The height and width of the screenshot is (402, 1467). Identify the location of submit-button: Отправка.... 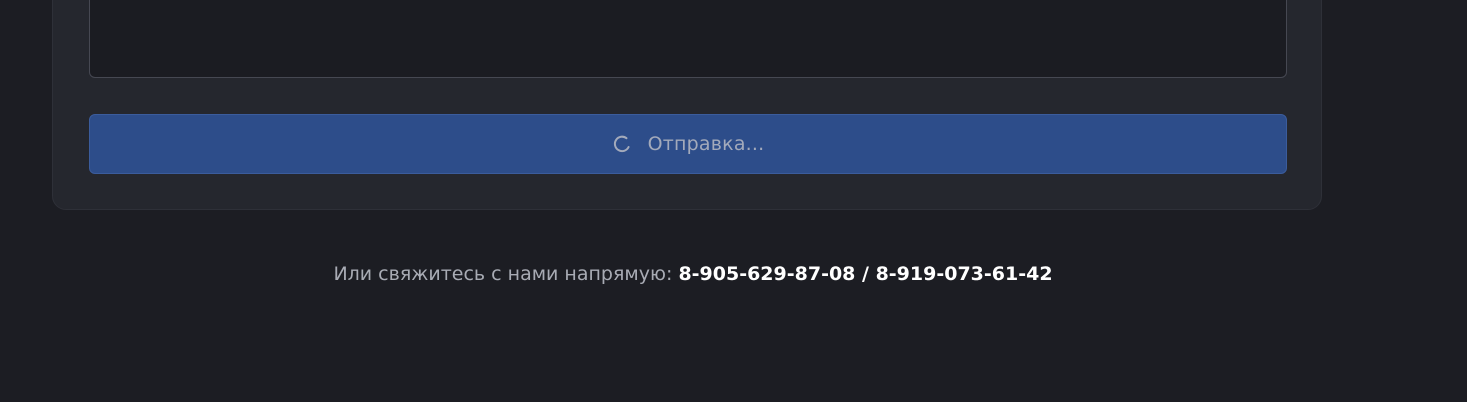
(688, 144).